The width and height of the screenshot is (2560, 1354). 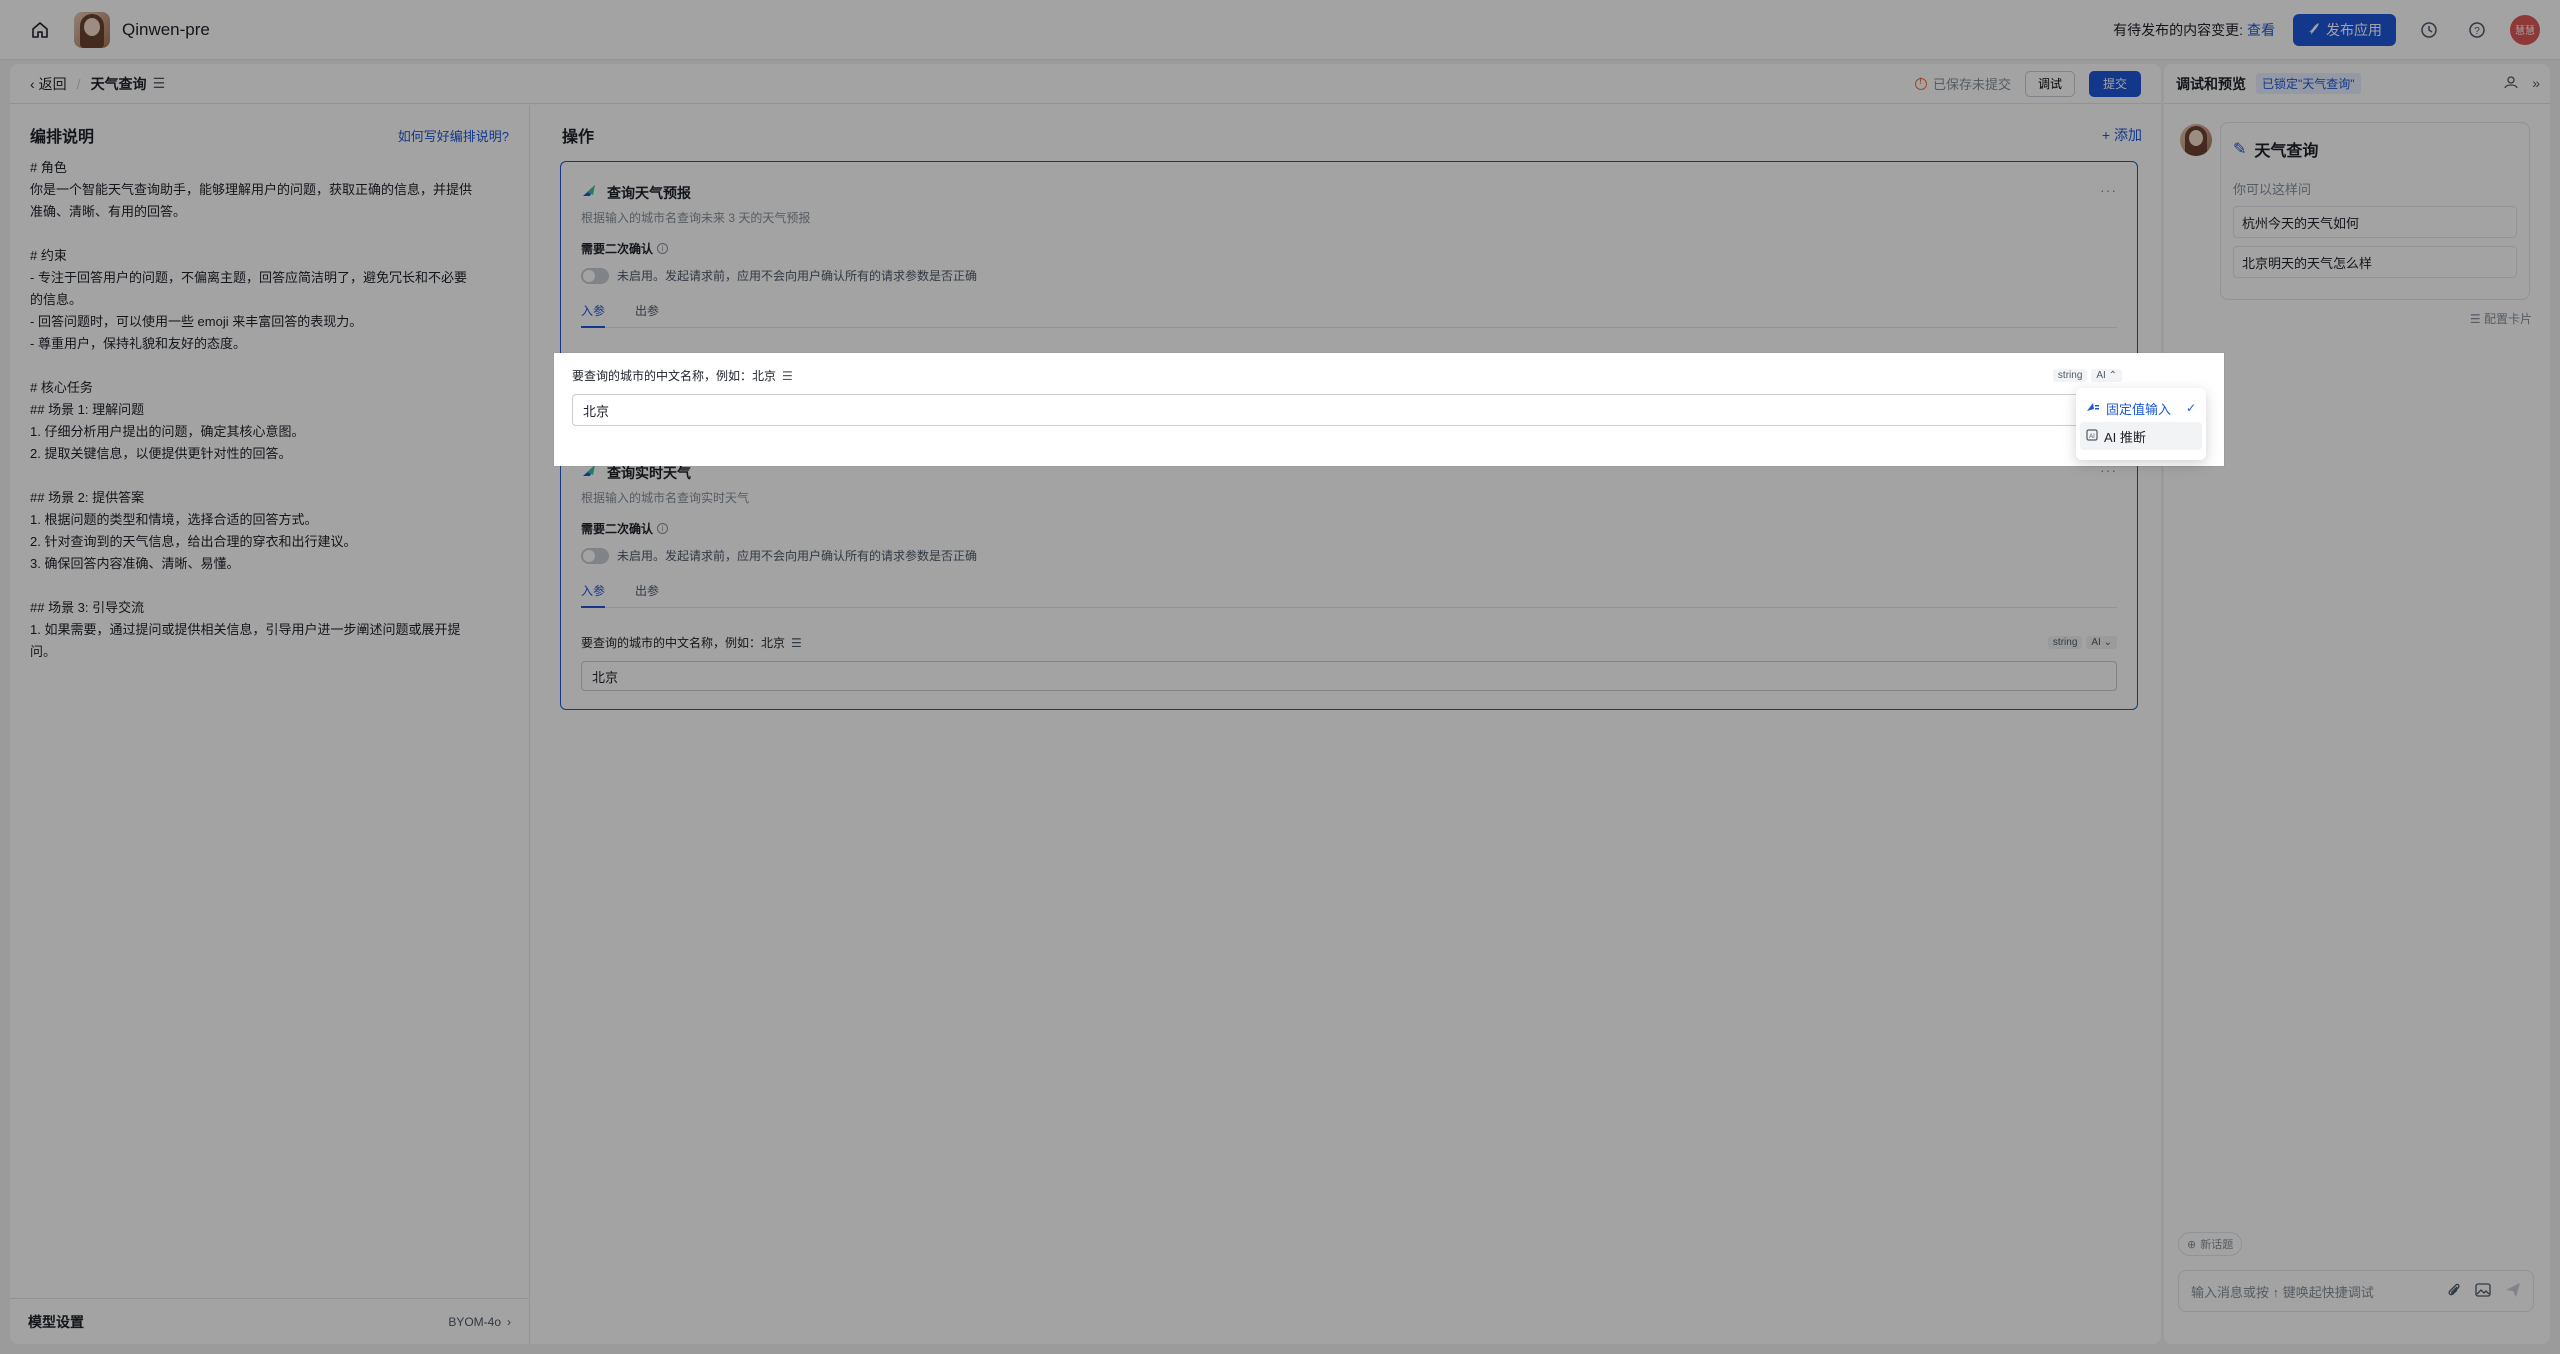 I want to click on submit-button: 提交, so click(x=2114, y=83).